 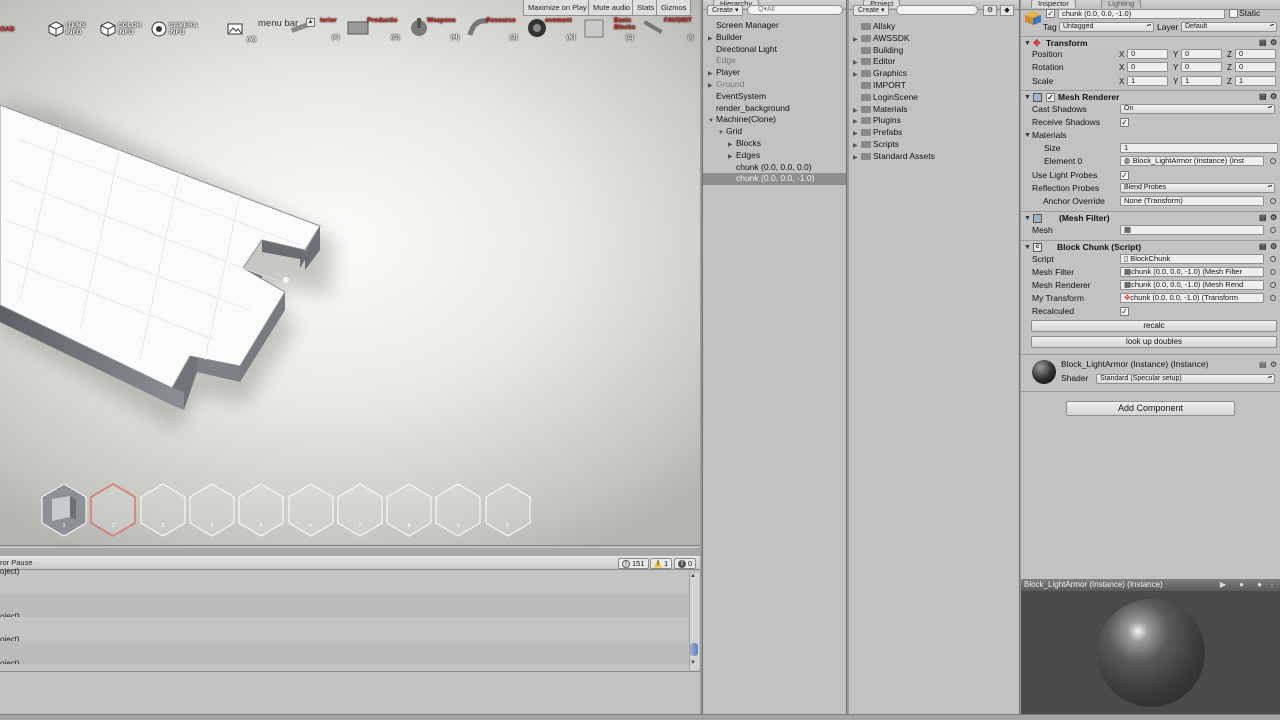 What do you see at coordinates (1050, 13) in the screenshot?
I see `active-checkbox: ✓` at bounding box center [1050, 13].